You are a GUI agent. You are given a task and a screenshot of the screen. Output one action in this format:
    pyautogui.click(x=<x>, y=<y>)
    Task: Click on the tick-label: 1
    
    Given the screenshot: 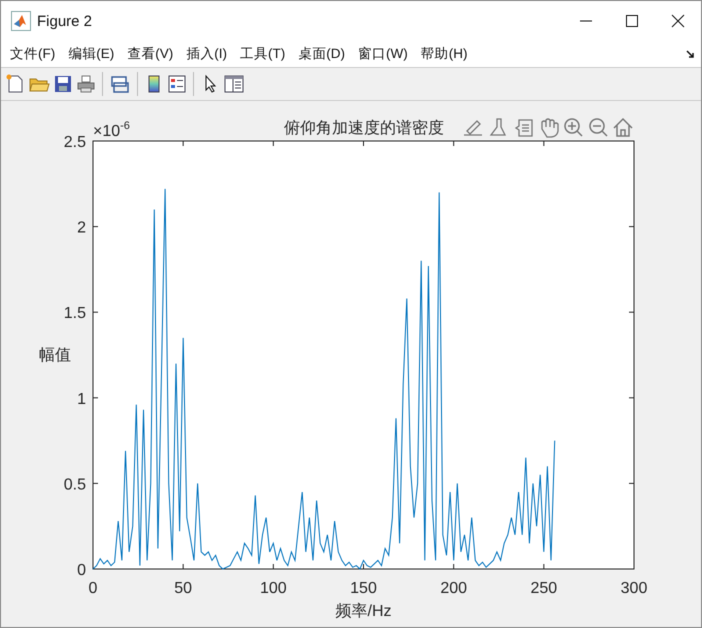 What is the action you would take?
    pyautogui.click(x=81, y=399)
    